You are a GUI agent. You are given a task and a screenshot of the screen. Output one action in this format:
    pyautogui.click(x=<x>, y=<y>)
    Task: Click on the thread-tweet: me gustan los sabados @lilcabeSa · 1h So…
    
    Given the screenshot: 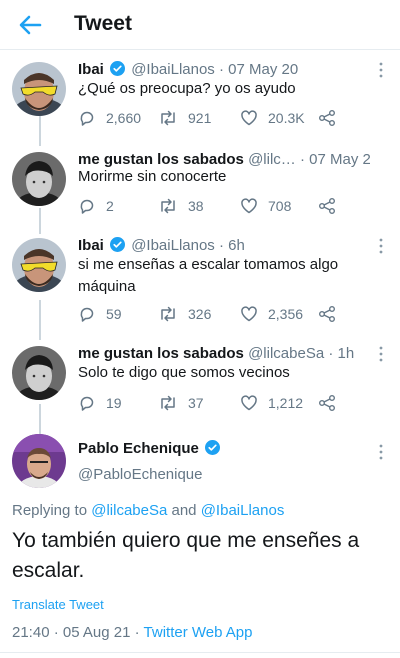 What is the action you would take?
    pyautogui.click(x=200, y=384)
    